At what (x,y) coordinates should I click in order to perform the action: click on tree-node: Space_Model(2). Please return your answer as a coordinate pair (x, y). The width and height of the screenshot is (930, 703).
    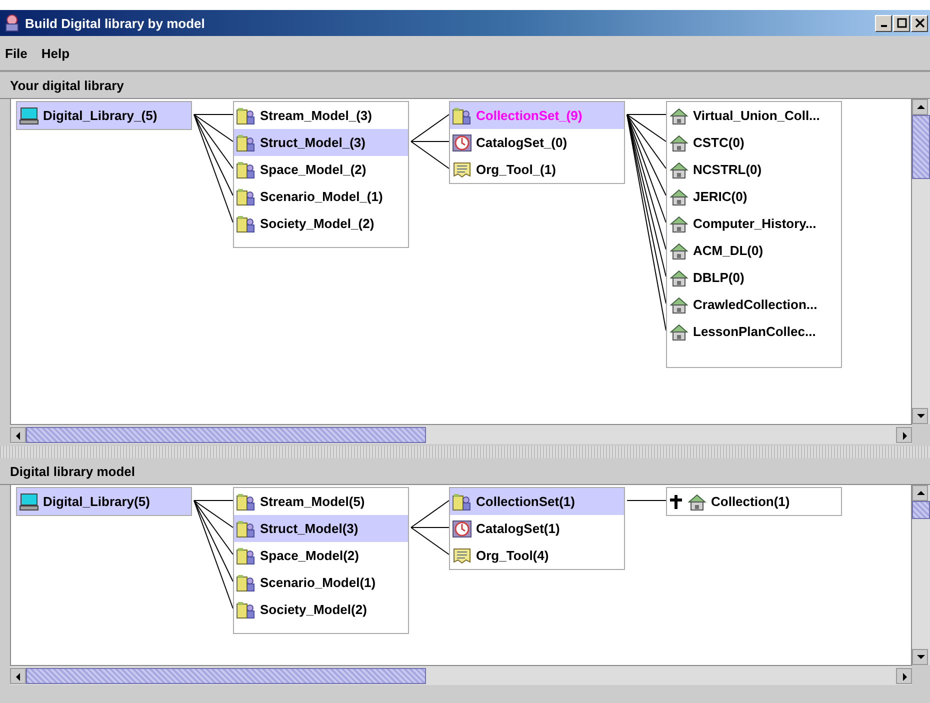
    Looking at the image, I should click on (321, 555).